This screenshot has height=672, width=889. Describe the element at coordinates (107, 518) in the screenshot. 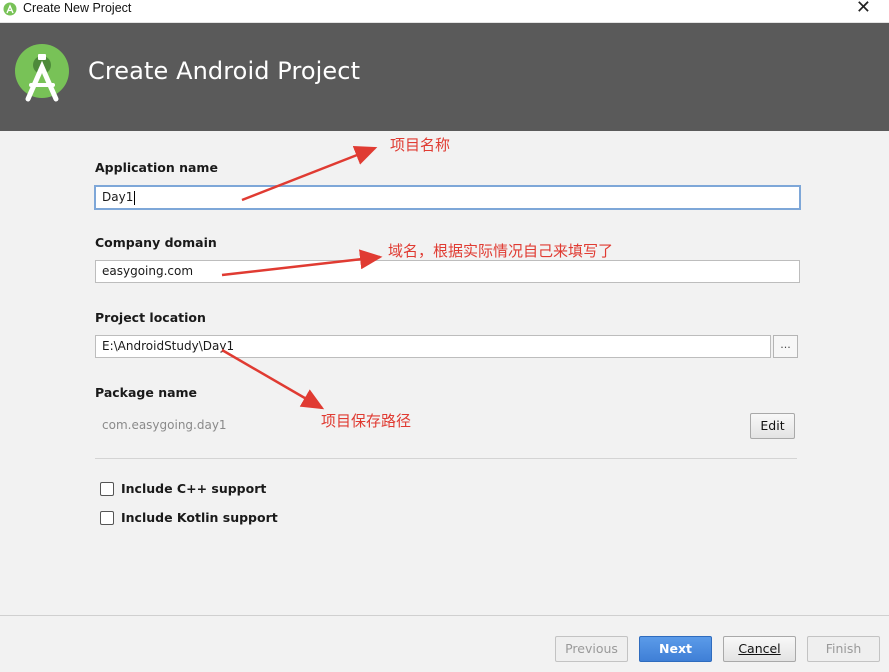

I see `include-kotlin-checkbox` at that location.